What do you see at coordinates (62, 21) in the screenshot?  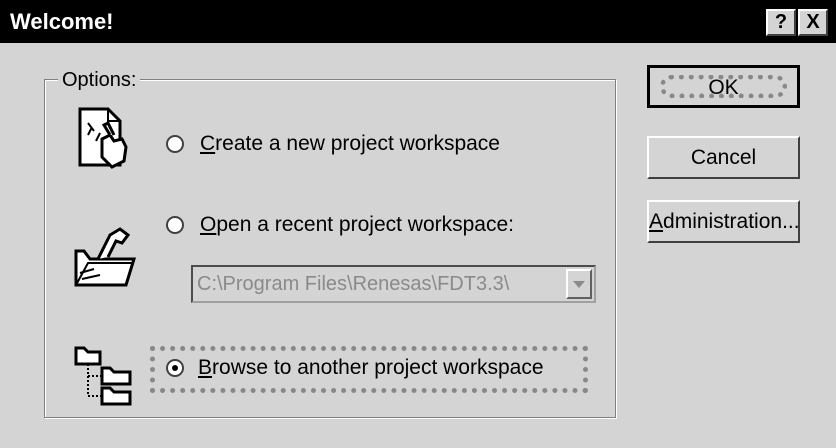 I see `window-title: Welcome!` at bounding box center [62, 21].